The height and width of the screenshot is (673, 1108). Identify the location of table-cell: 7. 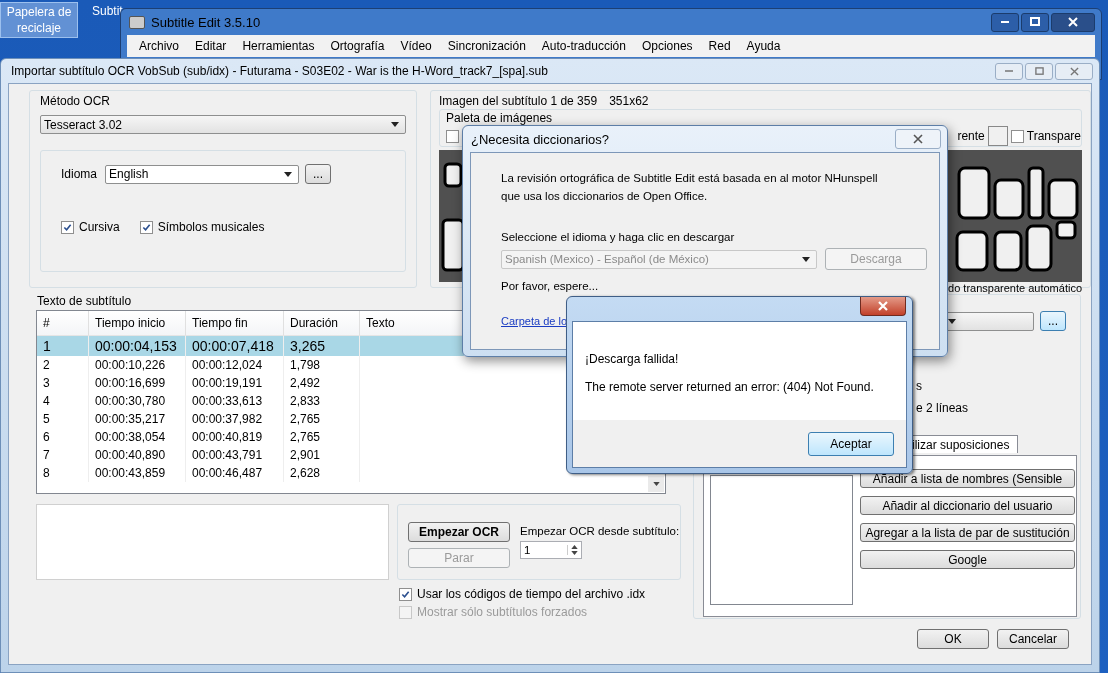
(63, 455).